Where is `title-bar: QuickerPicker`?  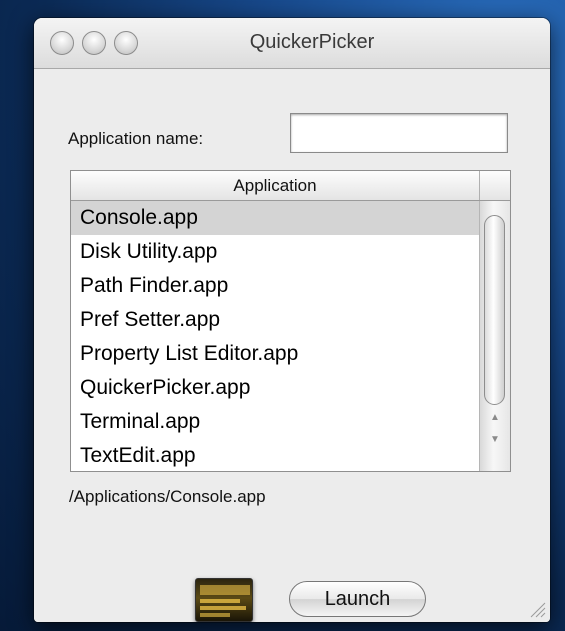 title-bar: QuickerPicker is located at coordinates (292, 43).